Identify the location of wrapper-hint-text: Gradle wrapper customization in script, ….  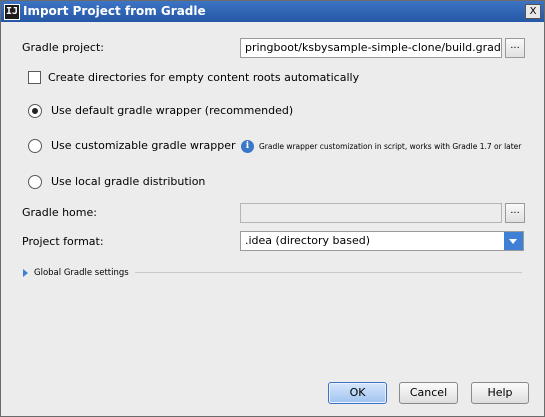
(390, 146).